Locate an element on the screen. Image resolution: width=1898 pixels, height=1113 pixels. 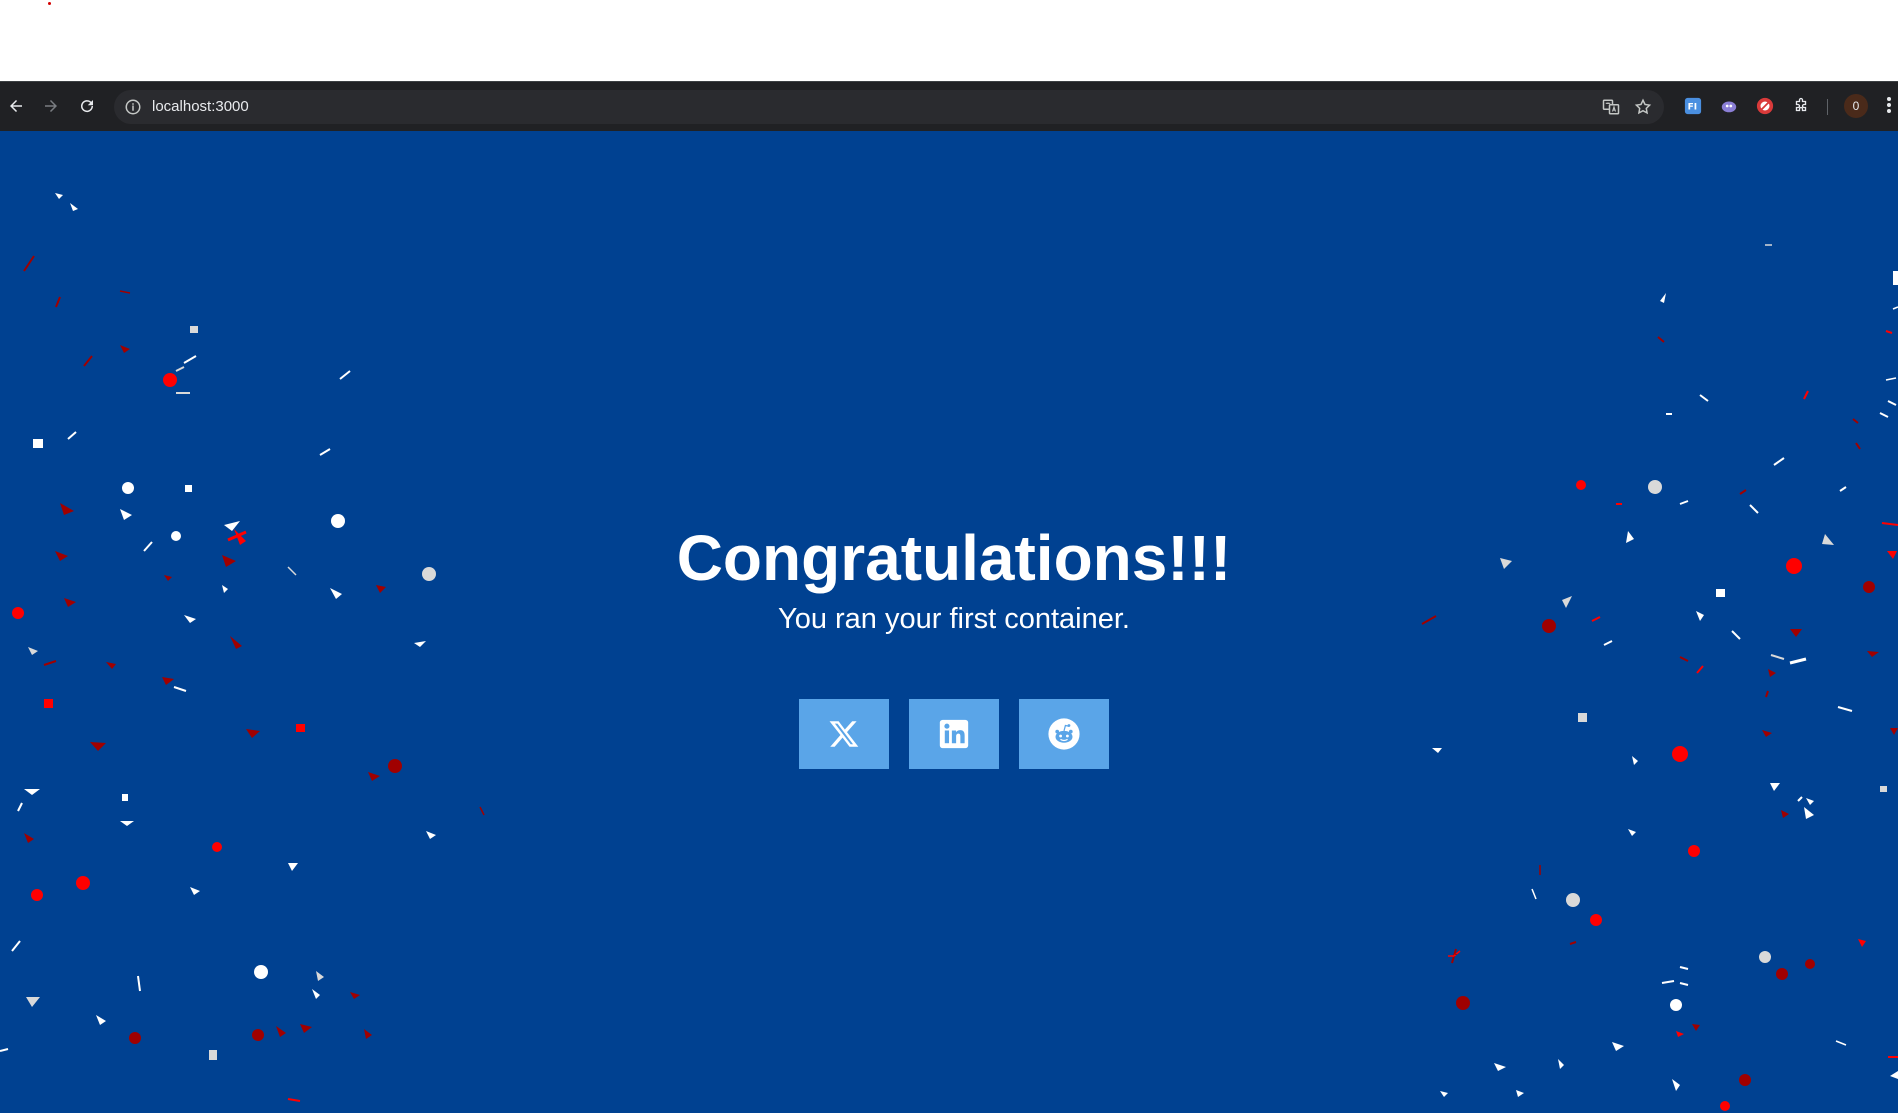
browser-menu-icon is located at coordinates (1889, 106).